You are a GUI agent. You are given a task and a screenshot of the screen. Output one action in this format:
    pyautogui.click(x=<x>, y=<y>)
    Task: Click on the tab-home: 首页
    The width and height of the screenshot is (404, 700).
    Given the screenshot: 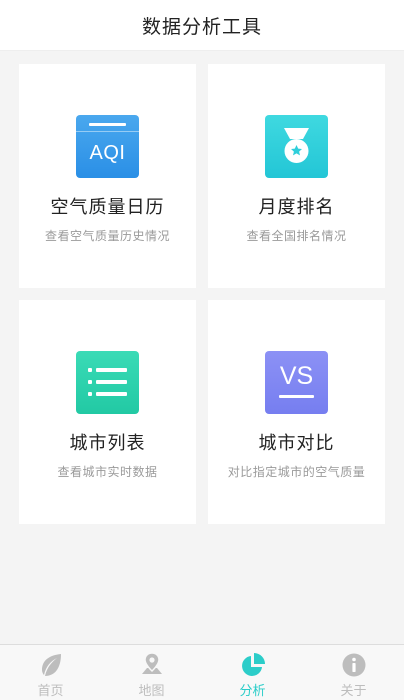 What is the action you would take?
    pyautogui.click(x=50, y=672)
    